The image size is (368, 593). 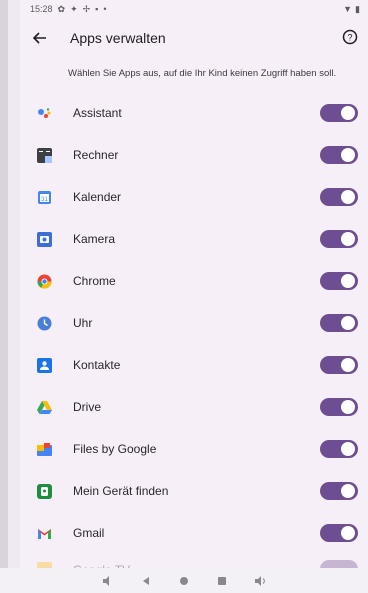 I want to click on calendar-toggle, so click(x=339, y=197).